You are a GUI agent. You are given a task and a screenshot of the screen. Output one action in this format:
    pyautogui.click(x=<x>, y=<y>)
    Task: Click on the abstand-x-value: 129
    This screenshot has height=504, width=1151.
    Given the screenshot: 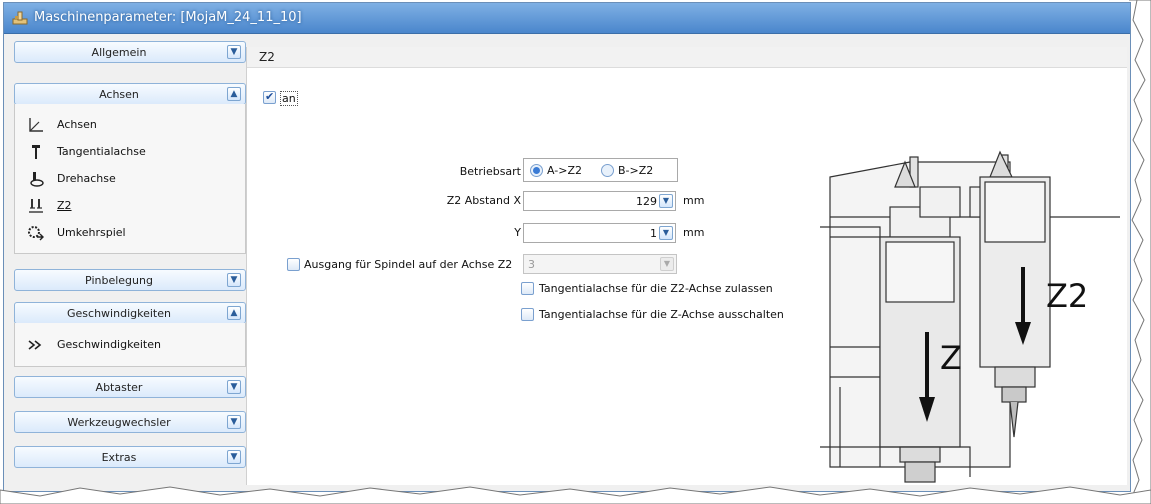 What is the action you would take?
    pyautogui.click(x=646, y=201)
    